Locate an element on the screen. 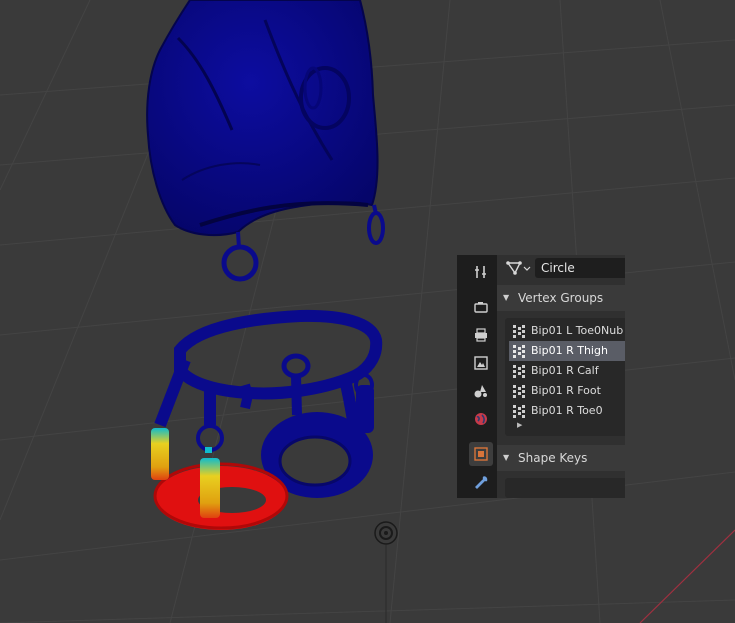  tab-tool is located at coordinates (481, 272).